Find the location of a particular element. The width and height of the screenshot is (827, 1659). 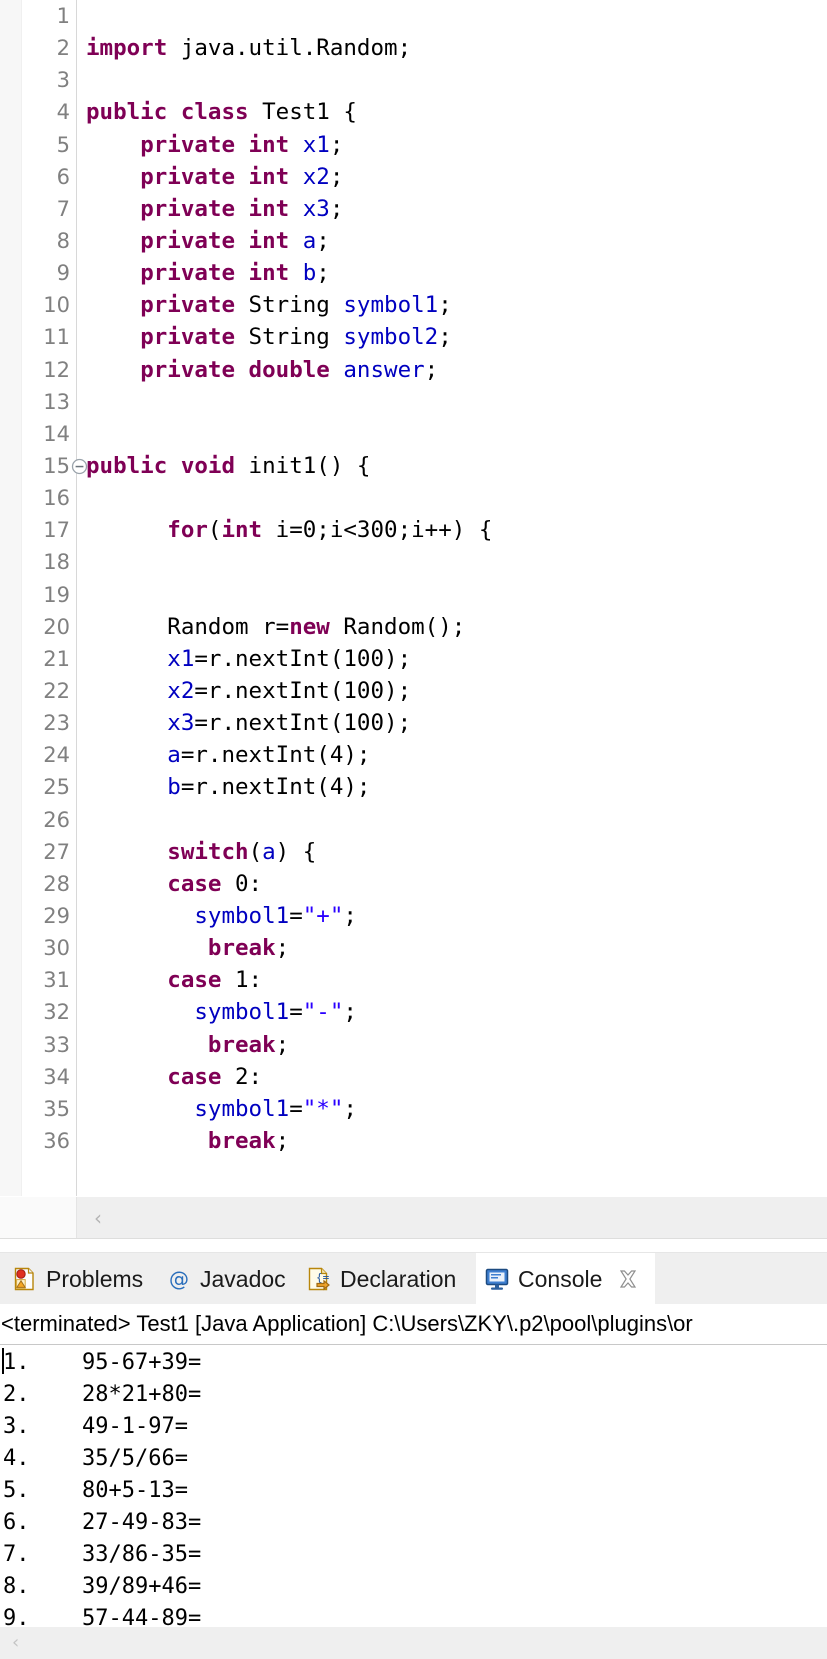

at-sign-icon: @ is located at coordinates (179, 1279).